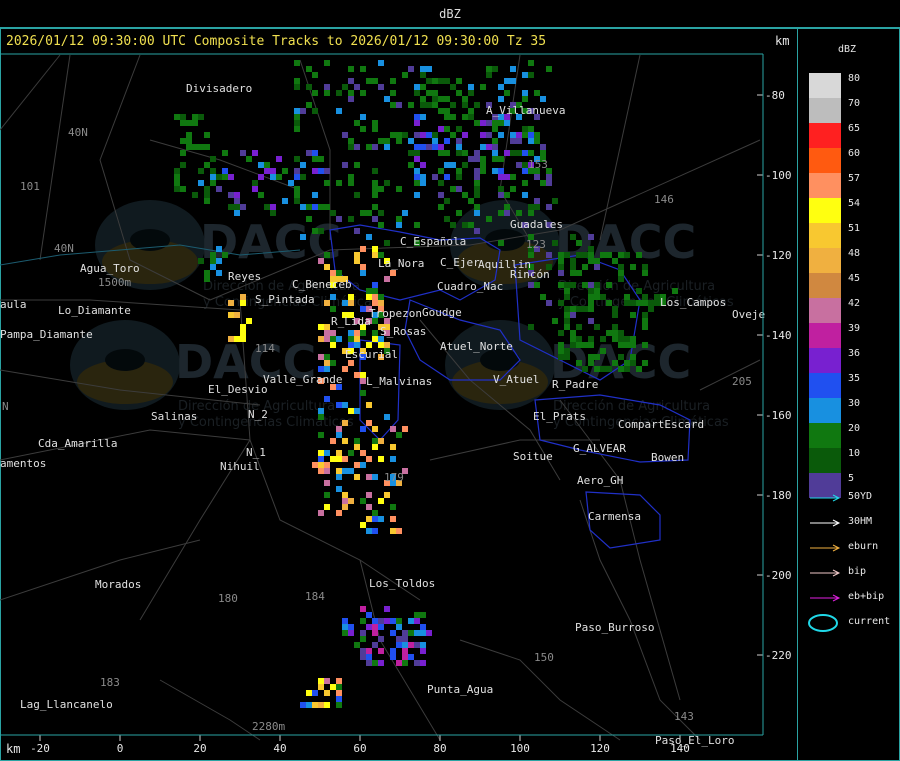 The height and width of the screenshot is (761, 900). I want to click on track-legend-label: 30HM, so click(860, 521).